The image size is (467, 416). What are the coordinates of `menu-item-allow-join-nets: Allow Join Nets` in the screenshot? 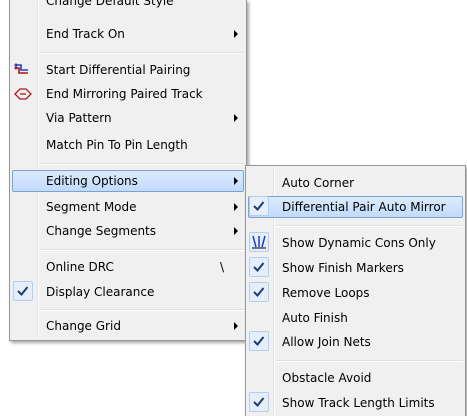 It's located at (355, 342).